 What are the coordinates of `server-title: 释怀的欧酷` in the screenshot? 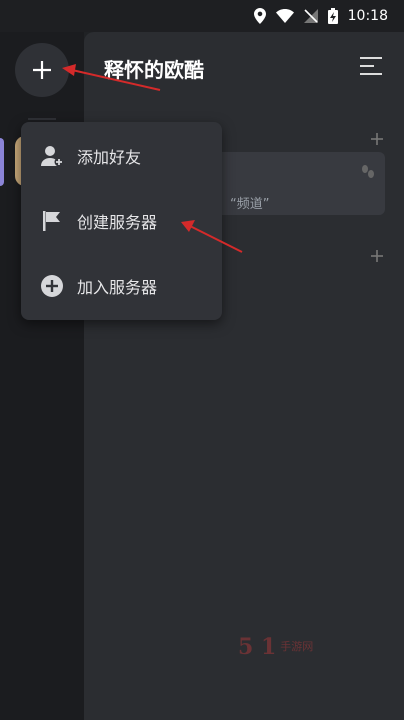 It's located at (154, 70).